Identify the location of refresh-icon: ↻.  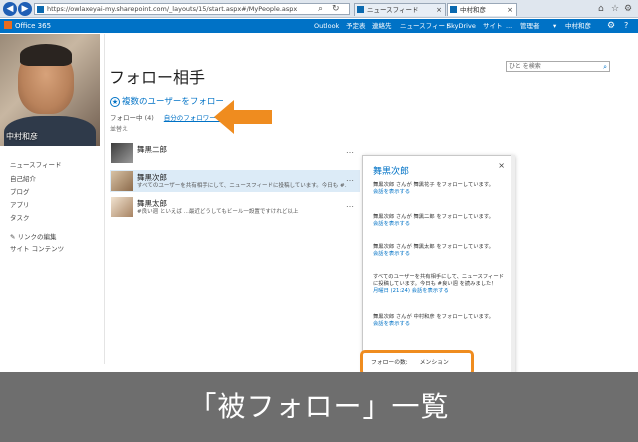
(336, 9).